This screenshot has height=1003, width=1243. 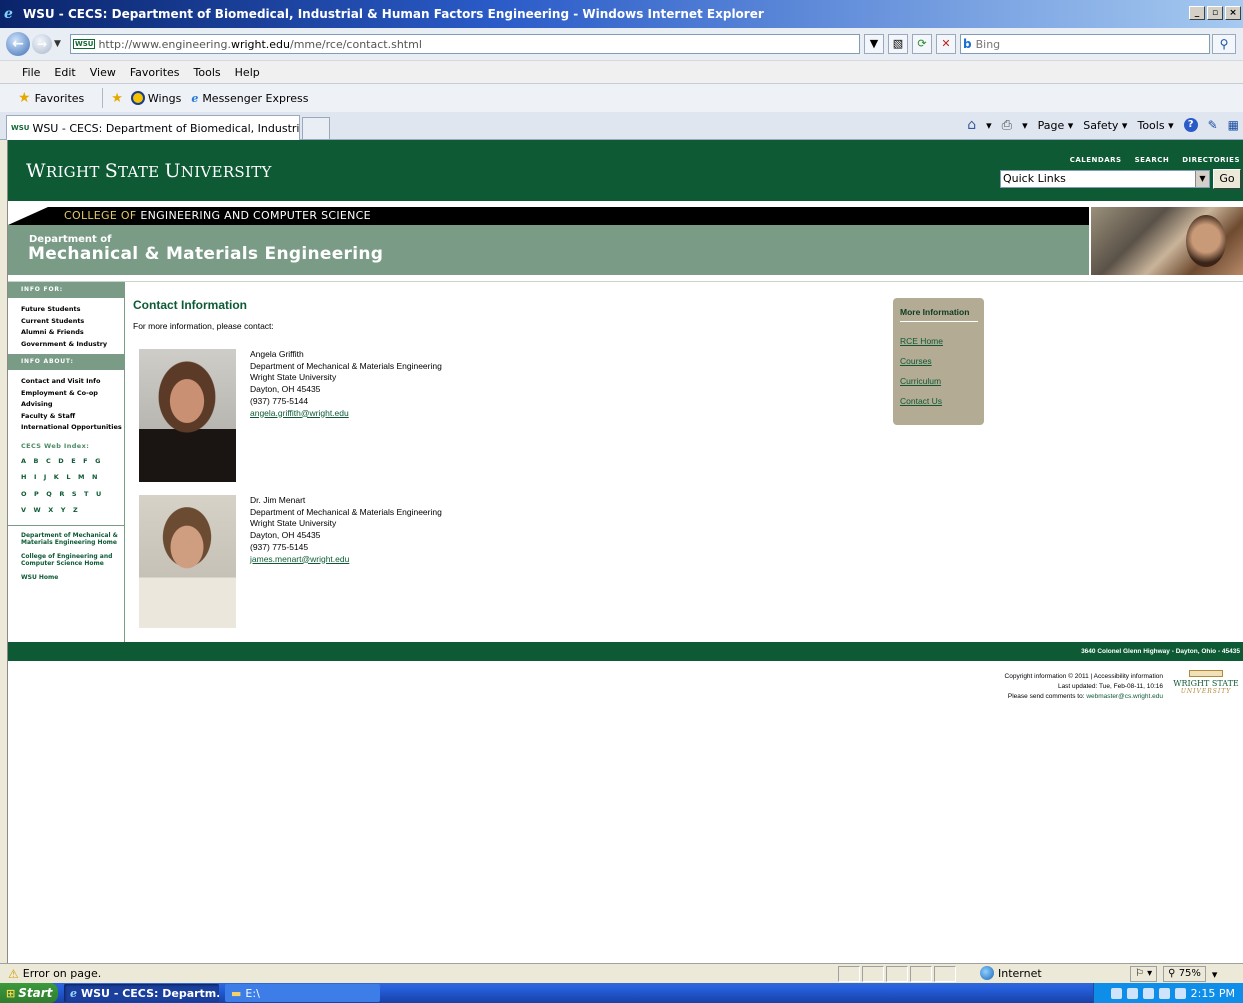 What do you see at coordinates (1007, 125) in the screenshot?
I see `print-icon: ⎙` at bounding box center [1007, 125].